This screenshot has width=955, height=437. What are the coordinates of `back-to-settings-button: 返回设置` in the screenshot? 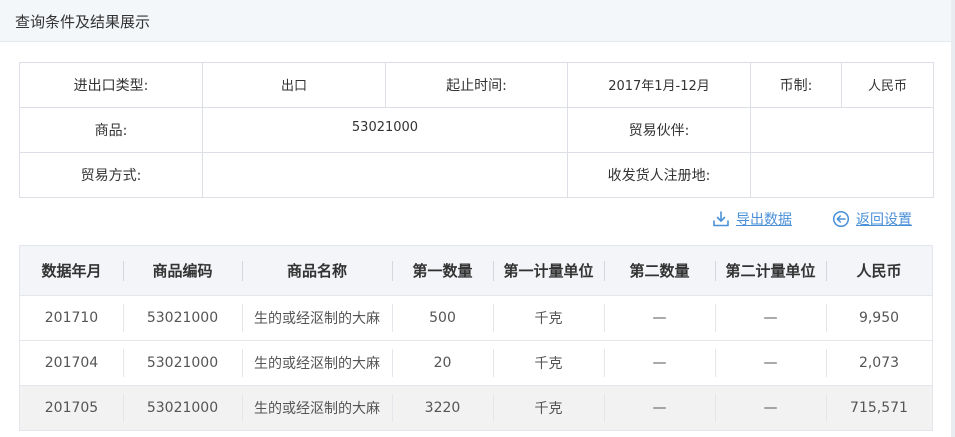 It's located at (872, 219).